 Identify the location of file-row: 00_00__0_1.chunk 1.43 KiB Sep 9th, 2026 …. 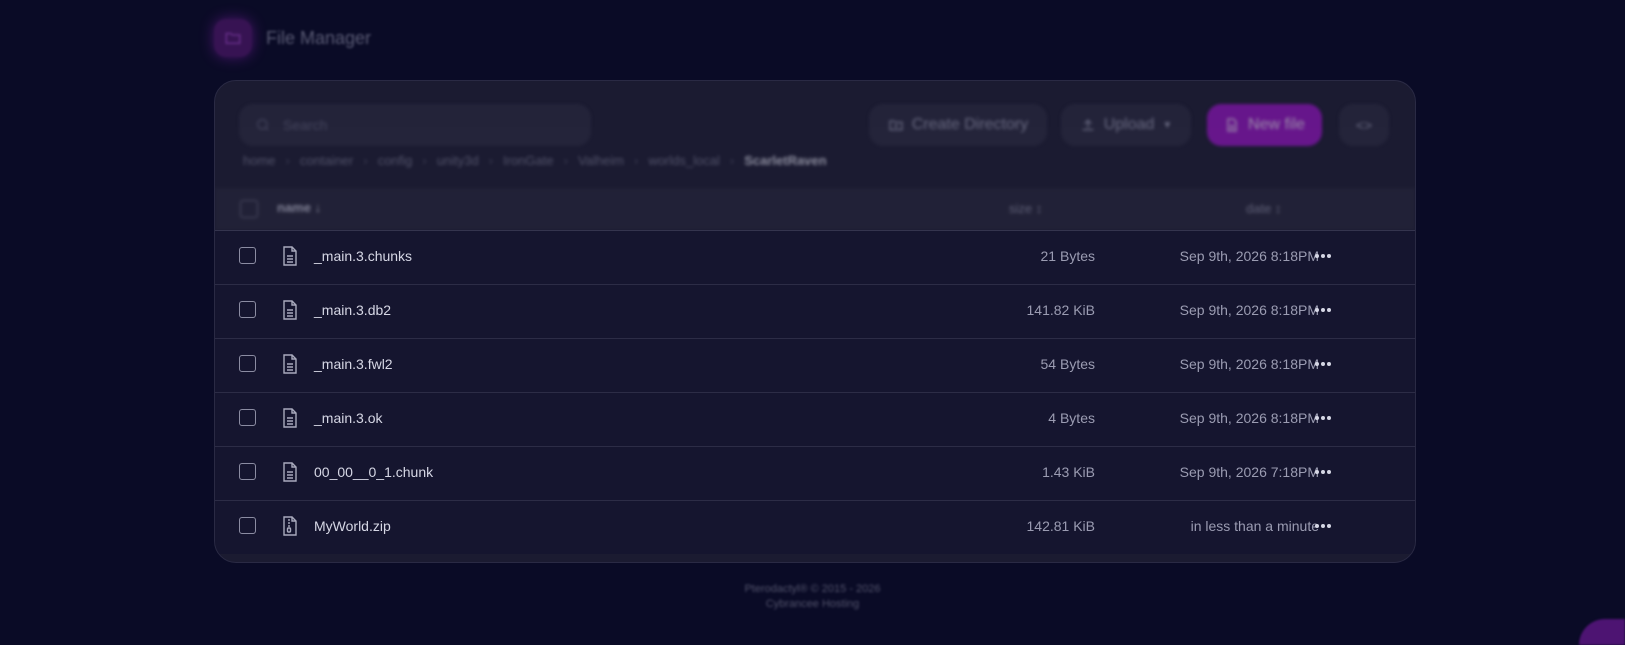
(815, 473).